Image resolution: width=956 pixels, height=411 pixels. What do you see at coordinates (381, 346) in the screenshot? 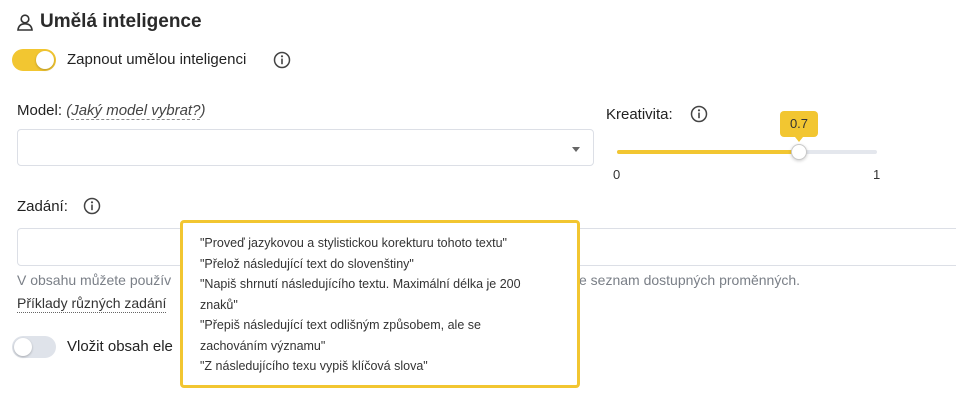
I see `example-item: zachováním významu"` at bounding box center [381, 346].